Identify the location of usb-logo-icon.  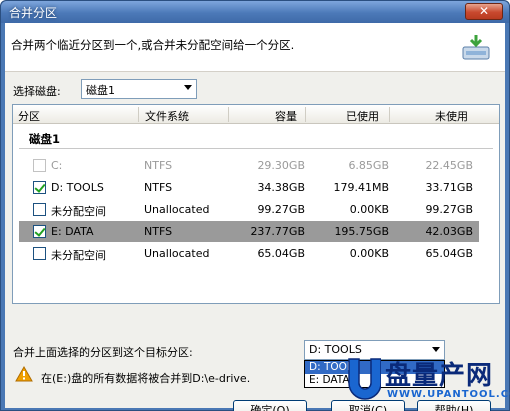
(364, 379).